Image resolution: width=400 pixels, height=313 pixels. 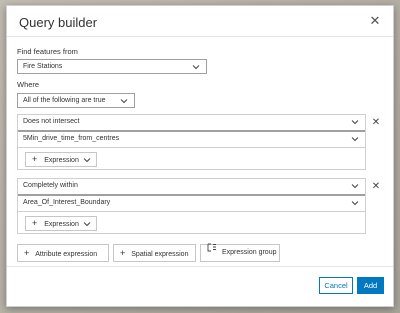 What do you see at coordinates (50, 185) in the screenshot?
I see `relation-select-value: Completely within` at bounding box center [50, 185].